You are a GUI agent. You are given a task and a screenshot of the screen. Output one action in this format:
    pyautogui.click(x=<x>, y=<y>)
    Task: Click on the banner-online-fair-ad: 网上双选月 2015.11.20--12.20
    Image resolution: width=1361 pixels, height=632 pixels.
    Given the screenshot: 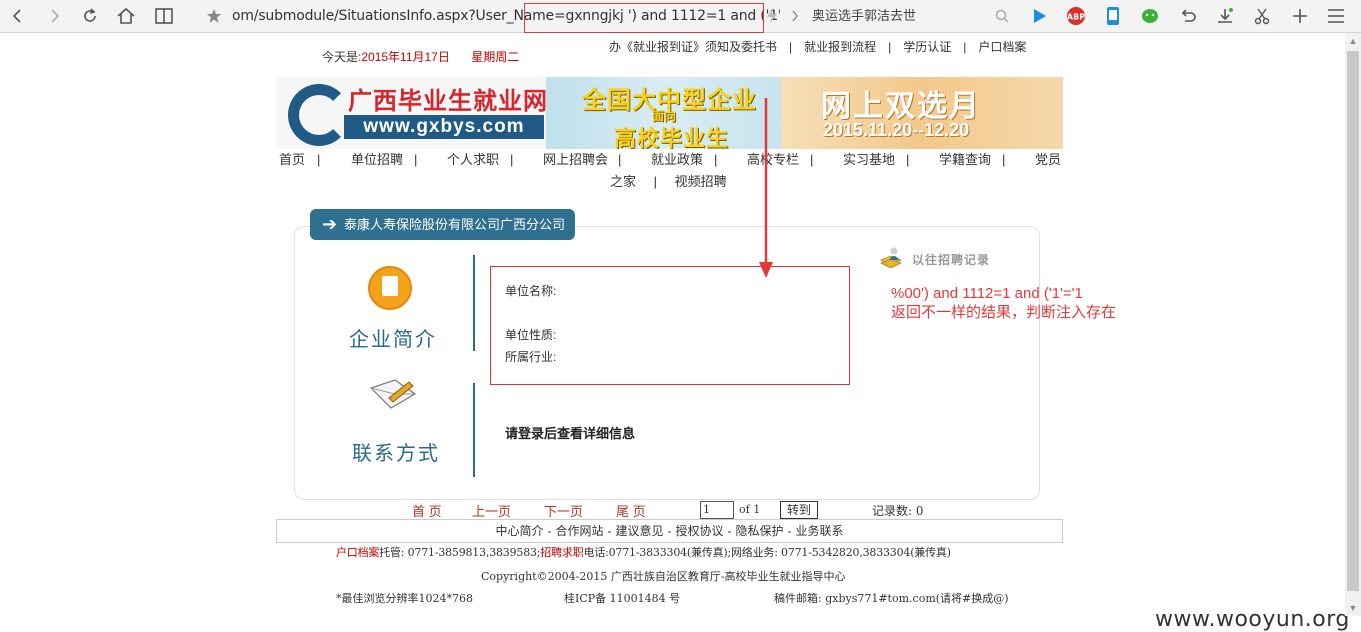 What is the action you would take?
    pyautogui.click(x=922, y=113)
    